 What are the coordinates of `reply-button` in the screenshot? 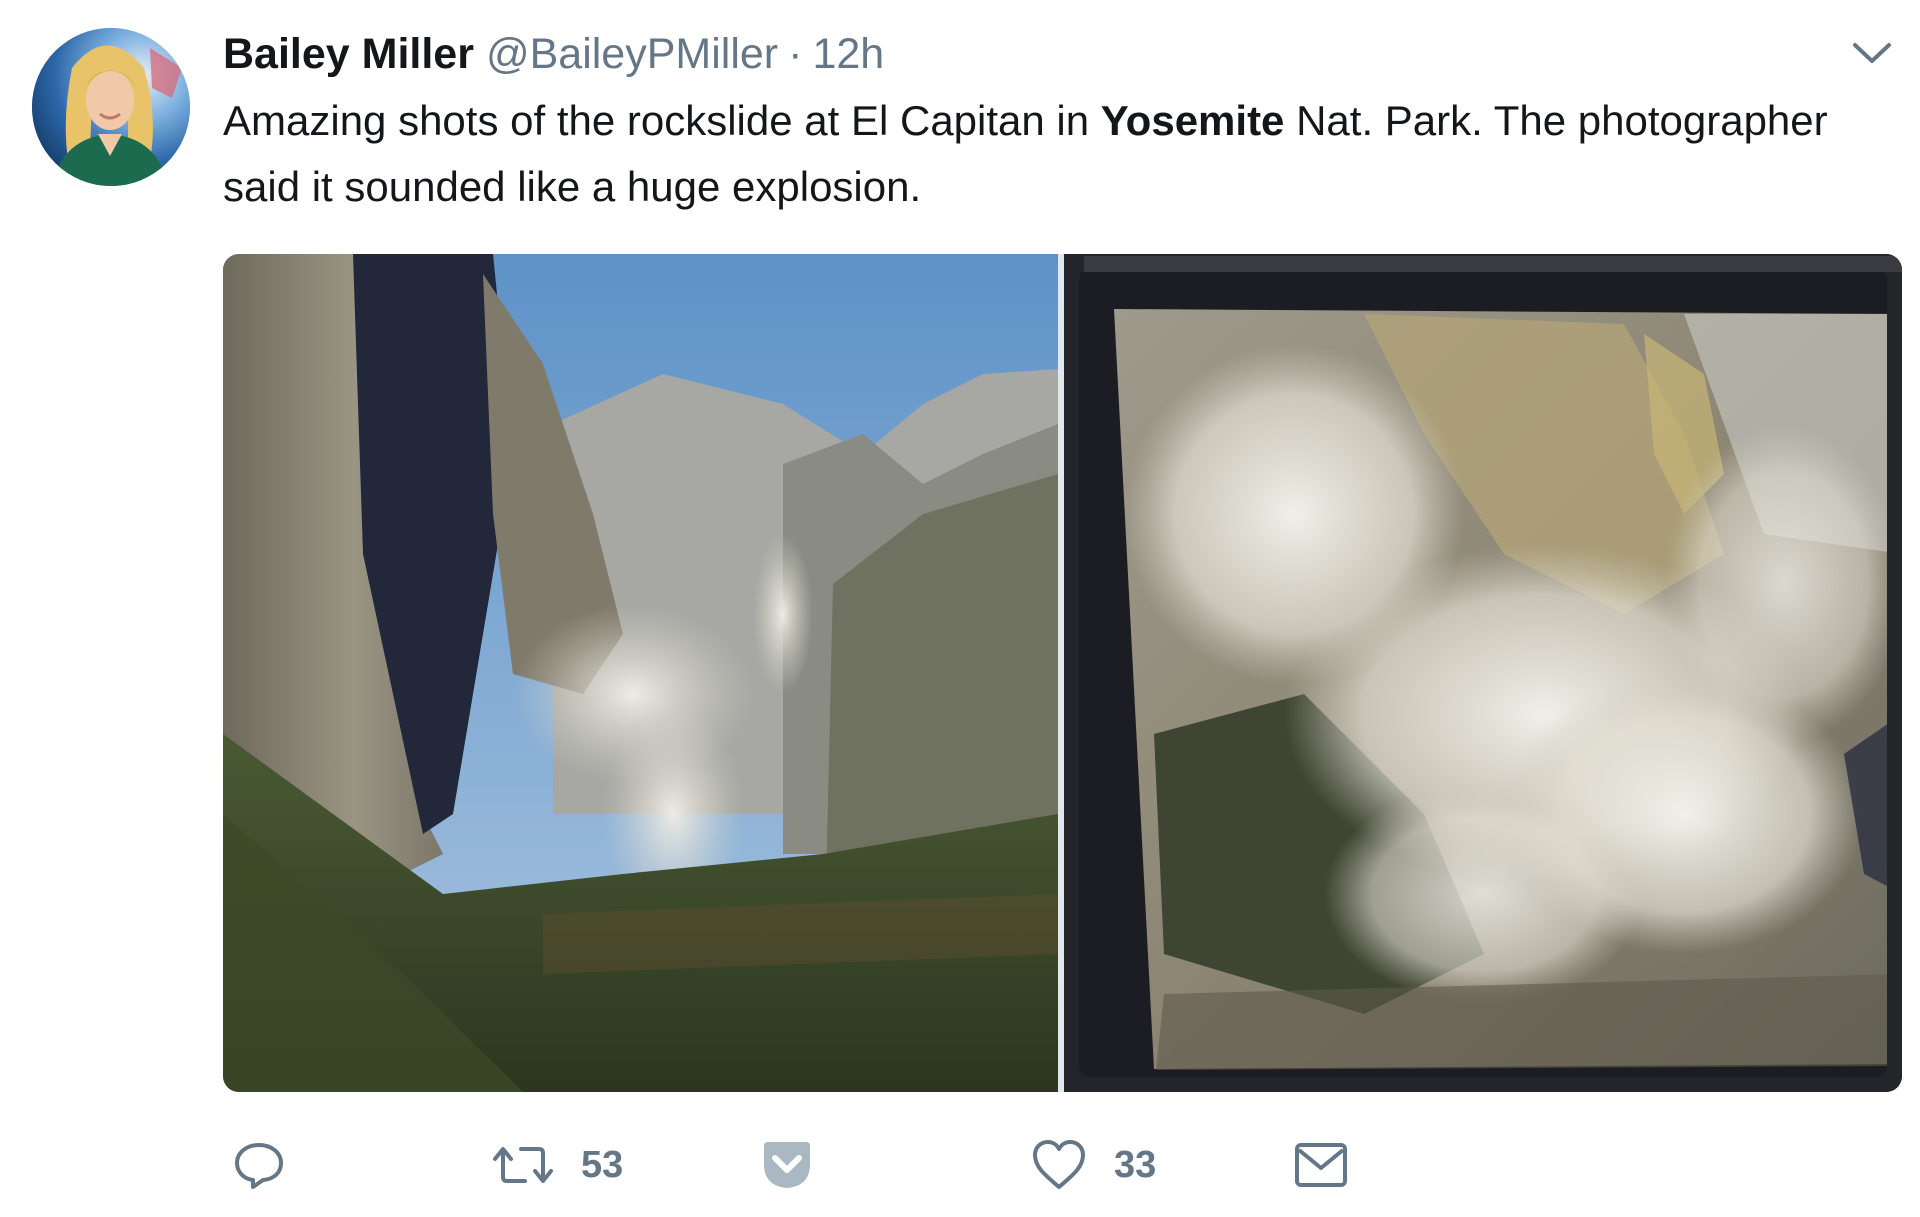 It's located at (259, 1165).